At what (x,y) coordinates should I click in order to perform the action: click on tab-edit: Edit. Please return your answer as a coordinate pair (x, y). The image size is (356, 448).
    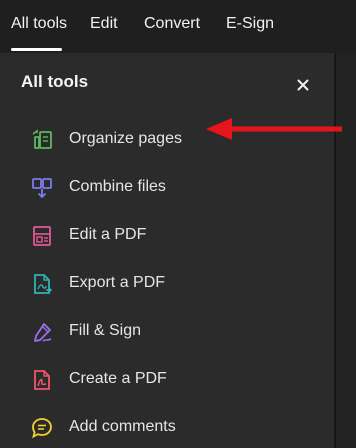
    Looking at the image, I should click on (104, 24).